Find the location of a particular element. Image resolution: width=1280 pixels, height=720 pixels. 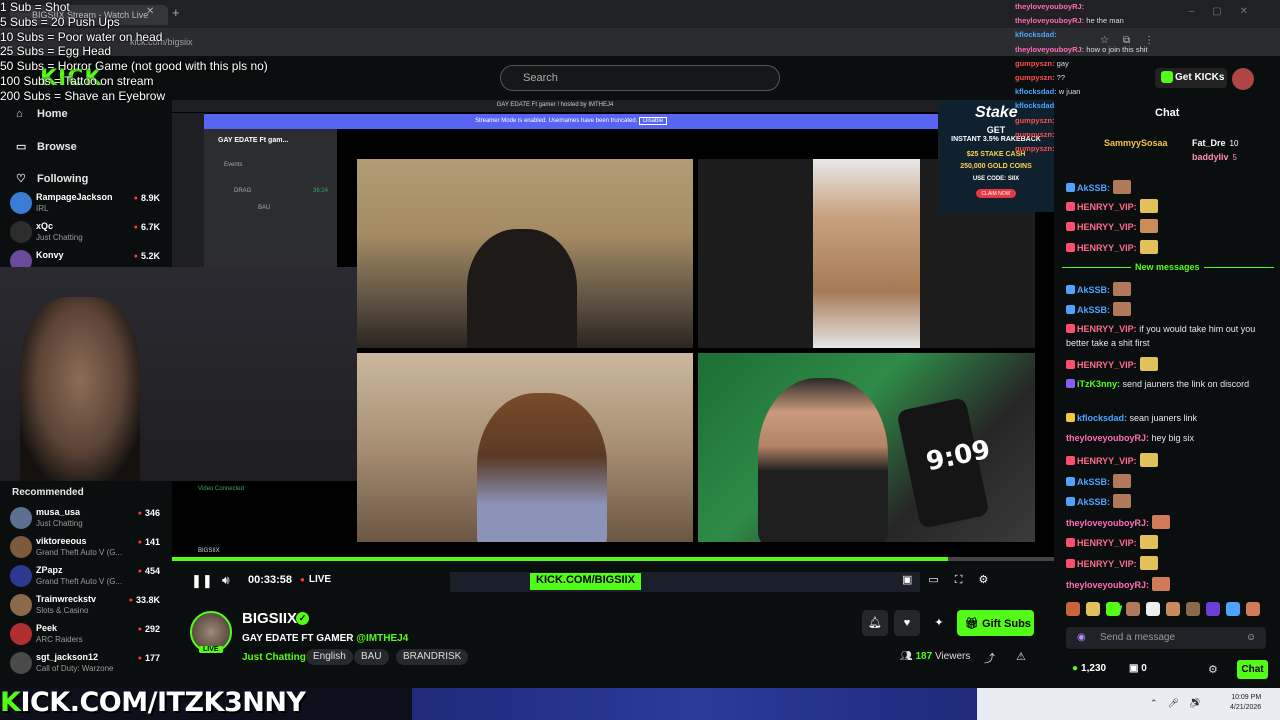

gift-subs-button: 🎁︎ Gift Subs is located at coordinates (995, 623).